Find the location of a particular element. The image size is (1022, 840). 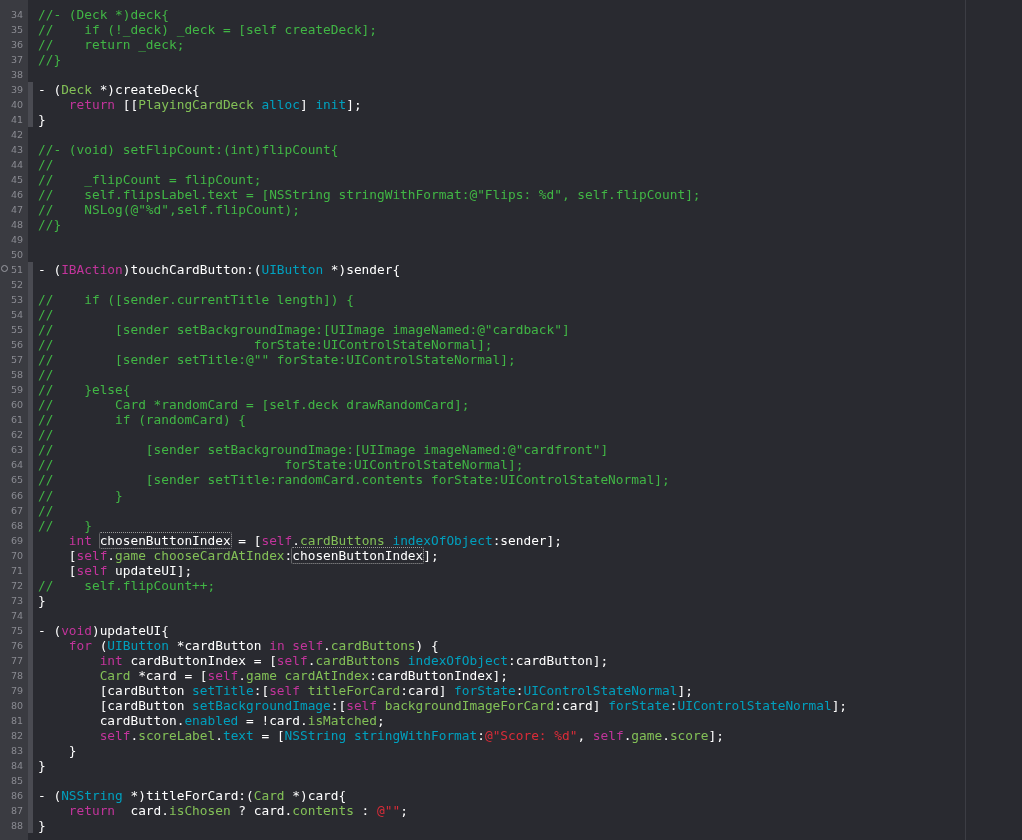

code-line: return [[PlayingCardDeck alloc] init]; is located at coordinates (214, 105).